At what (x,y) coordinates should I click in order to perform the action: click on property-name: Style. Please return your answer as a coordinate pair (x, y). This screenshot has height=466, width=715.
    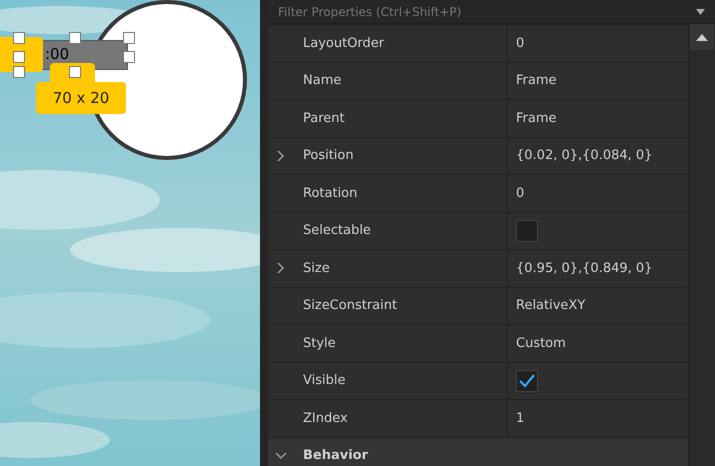
    Looking at the image, I should click on (319, 343).